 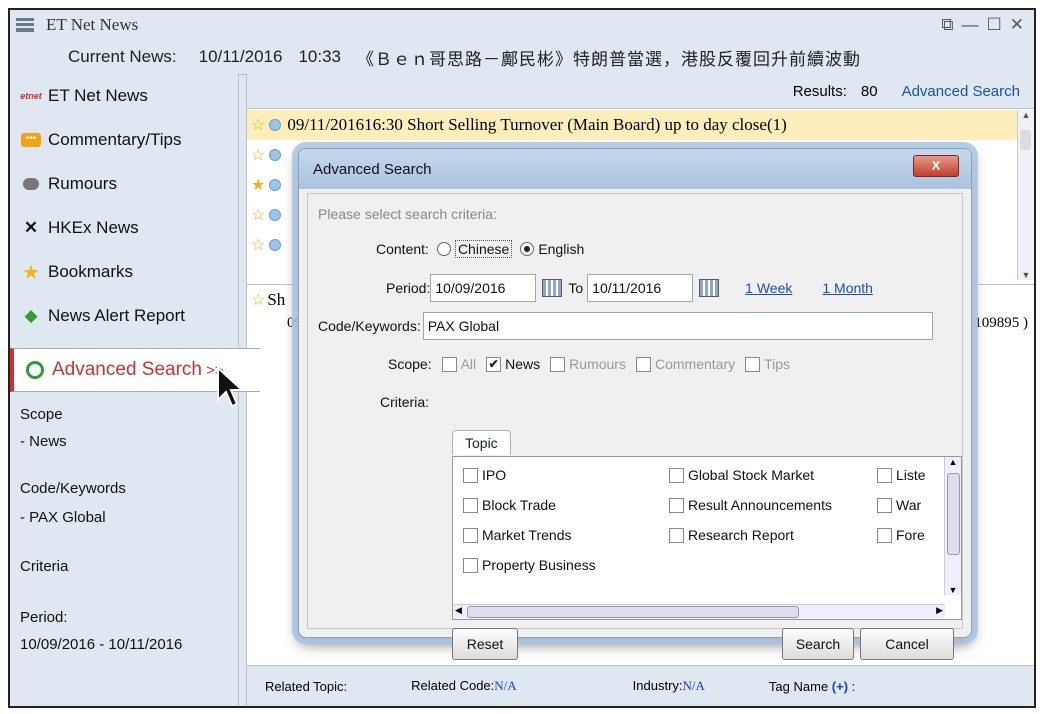 What do you see at coordinates (768, 288) in the screenshot?
I see `one-week-link: 1 Week` at bounding box center [768, 288].